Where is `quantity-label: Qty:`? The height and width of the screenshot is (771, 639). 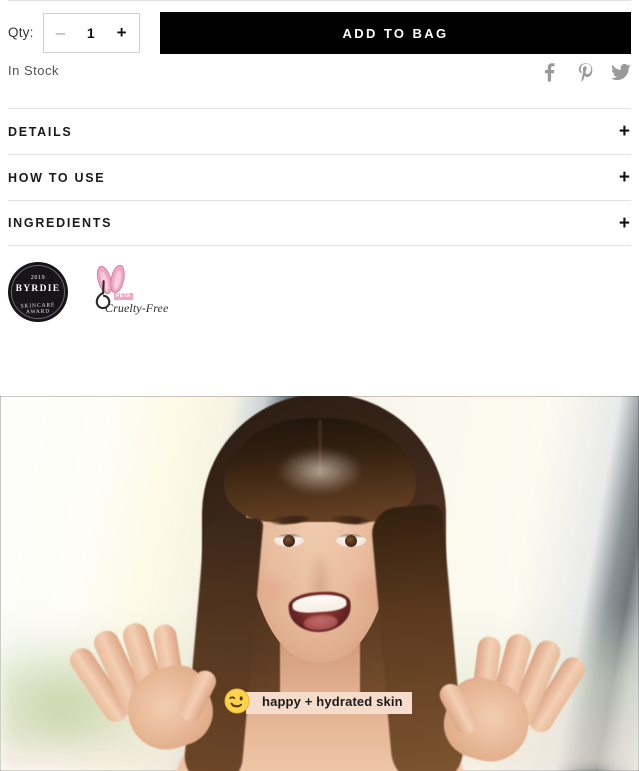
quantity-label: Qty: is located at coordinates (21, 32).